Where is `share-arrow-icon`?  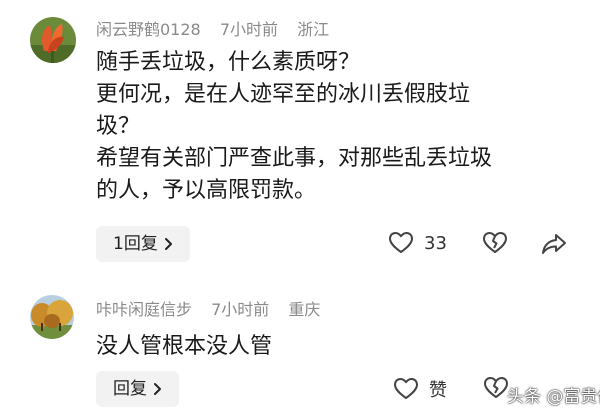
share-arrow-icon is located at coordinates (554, 244).